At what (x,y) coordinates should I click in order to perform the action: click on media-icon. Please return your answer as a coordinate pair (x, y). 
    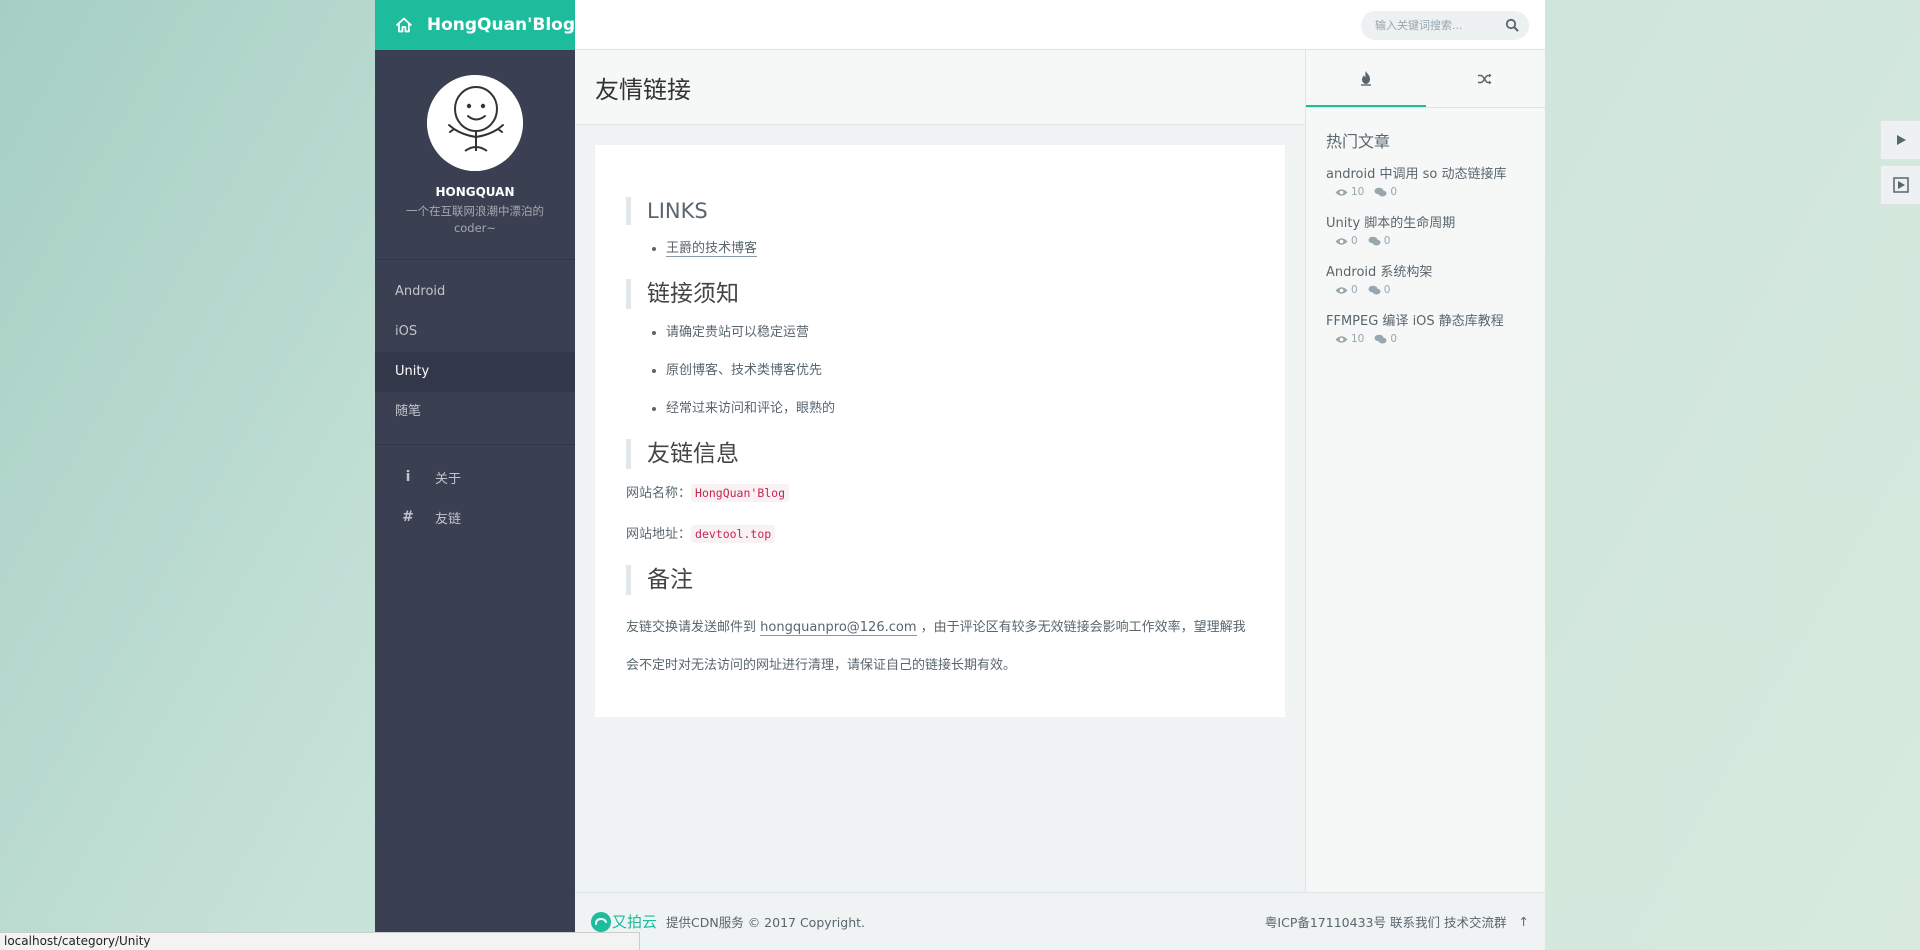
    Looking at the image, I should click on (1900, 185).